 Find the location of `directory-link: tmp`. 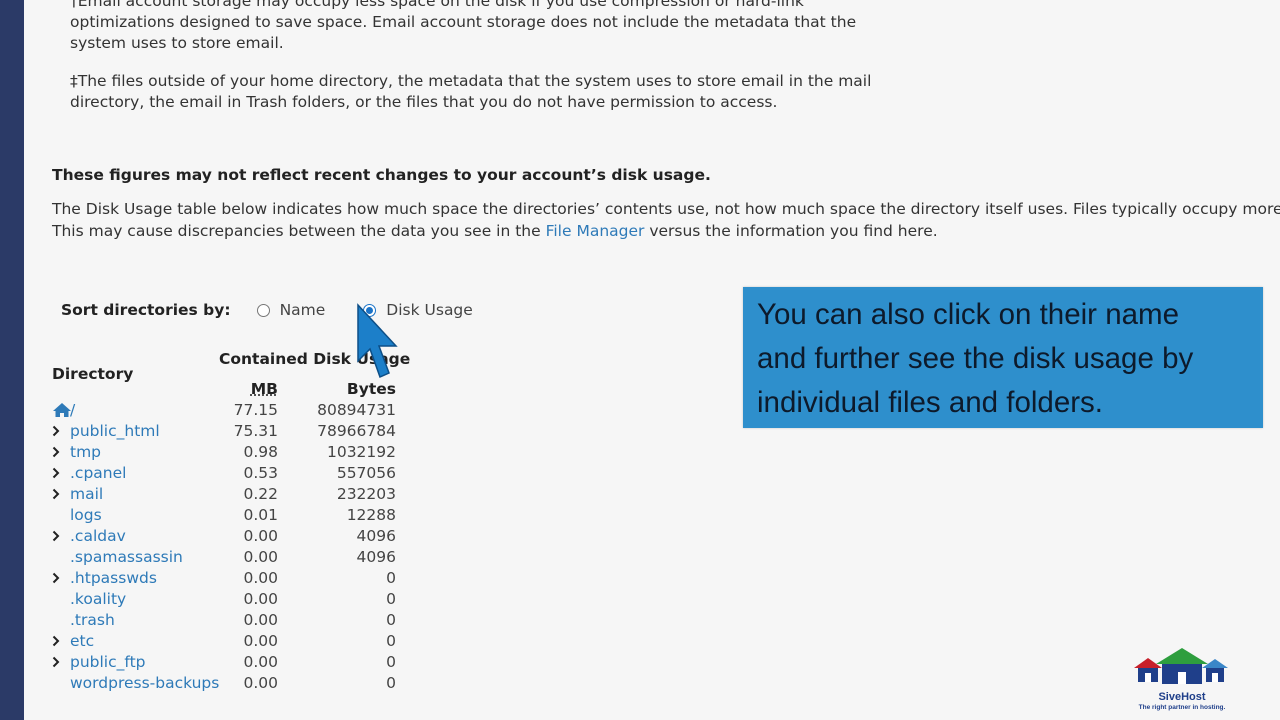

directory-link: tmp is located at coordinates (85, 452).